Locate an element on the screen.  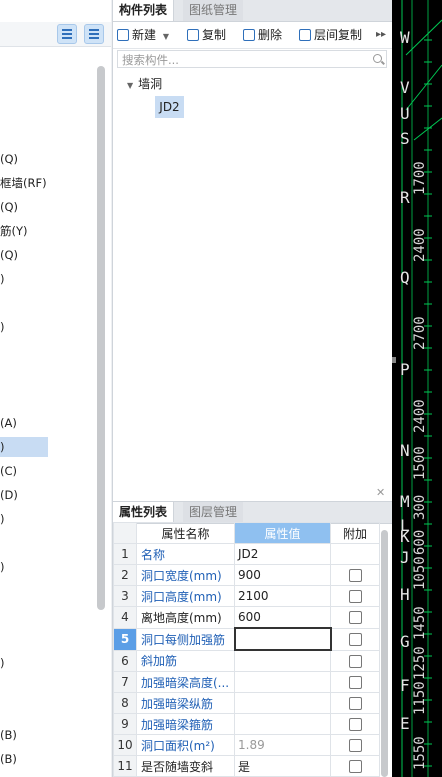
tab-property-list: 属性列表 is located at coordinates (144, 512).